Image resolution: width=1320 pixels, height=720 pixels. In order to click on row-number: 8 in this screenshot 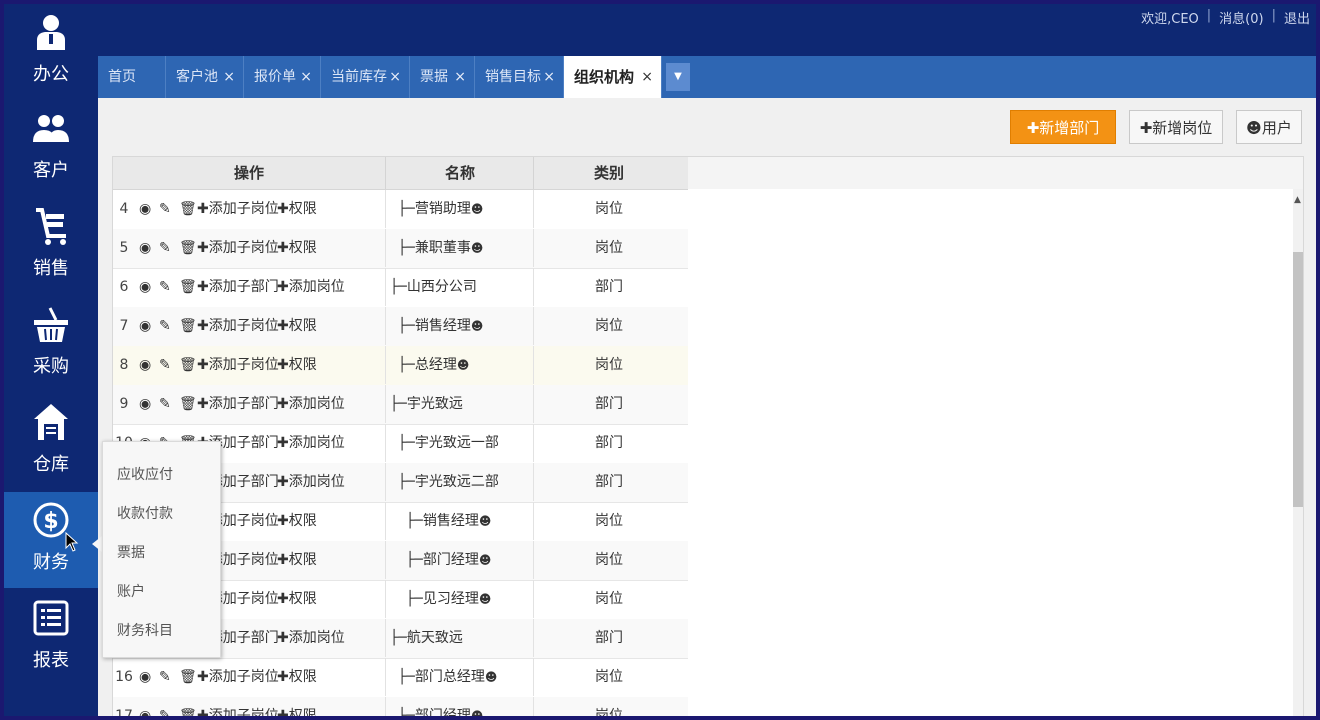, I will do `click(124, 365)`.